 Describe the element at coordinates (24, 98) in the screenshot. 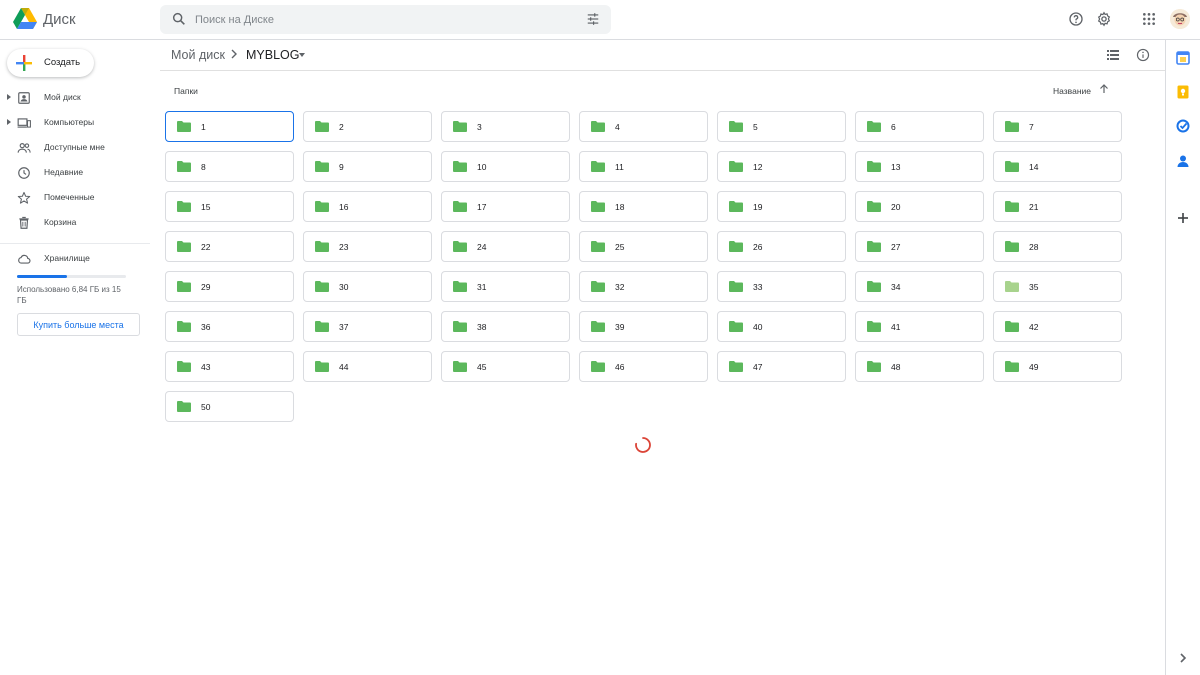

I see `my-drive-icon` at that location.